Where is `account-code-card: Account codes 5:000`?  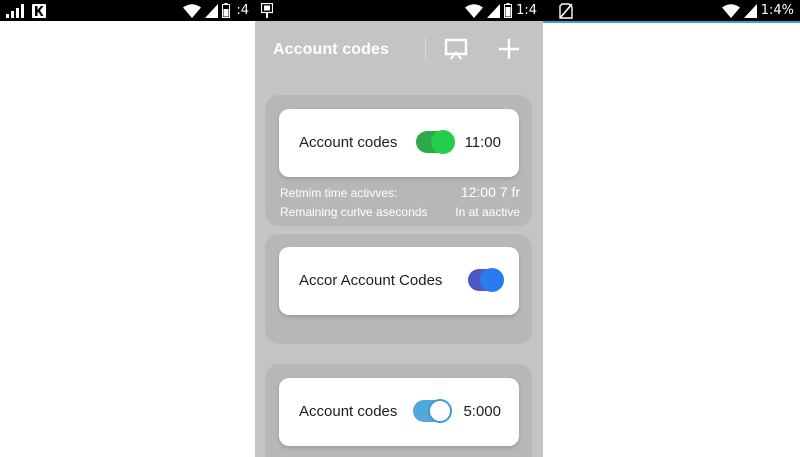 account-code-card: Account codes 5:000 is located at coordinates (399, 412).